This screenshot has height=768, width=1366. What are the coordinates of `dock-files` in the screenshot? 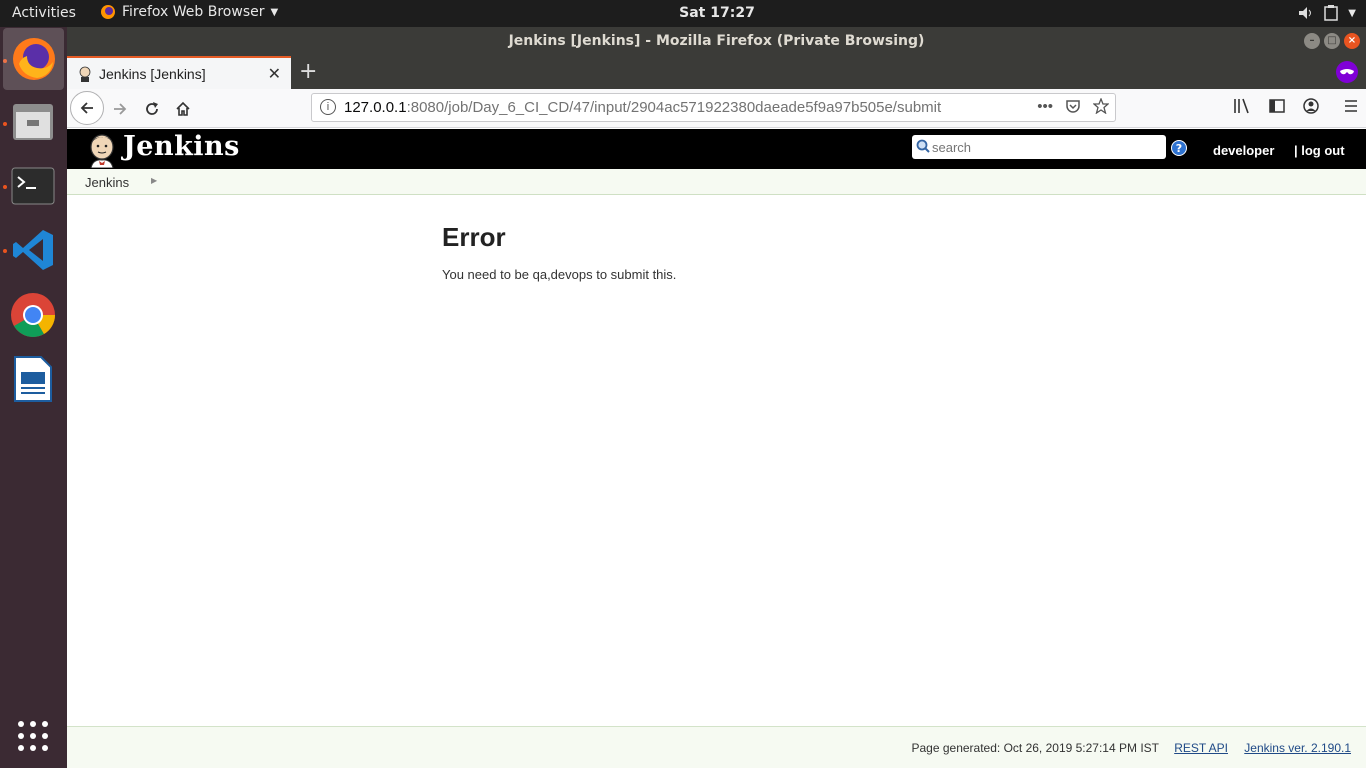 It's located at (33, 122).